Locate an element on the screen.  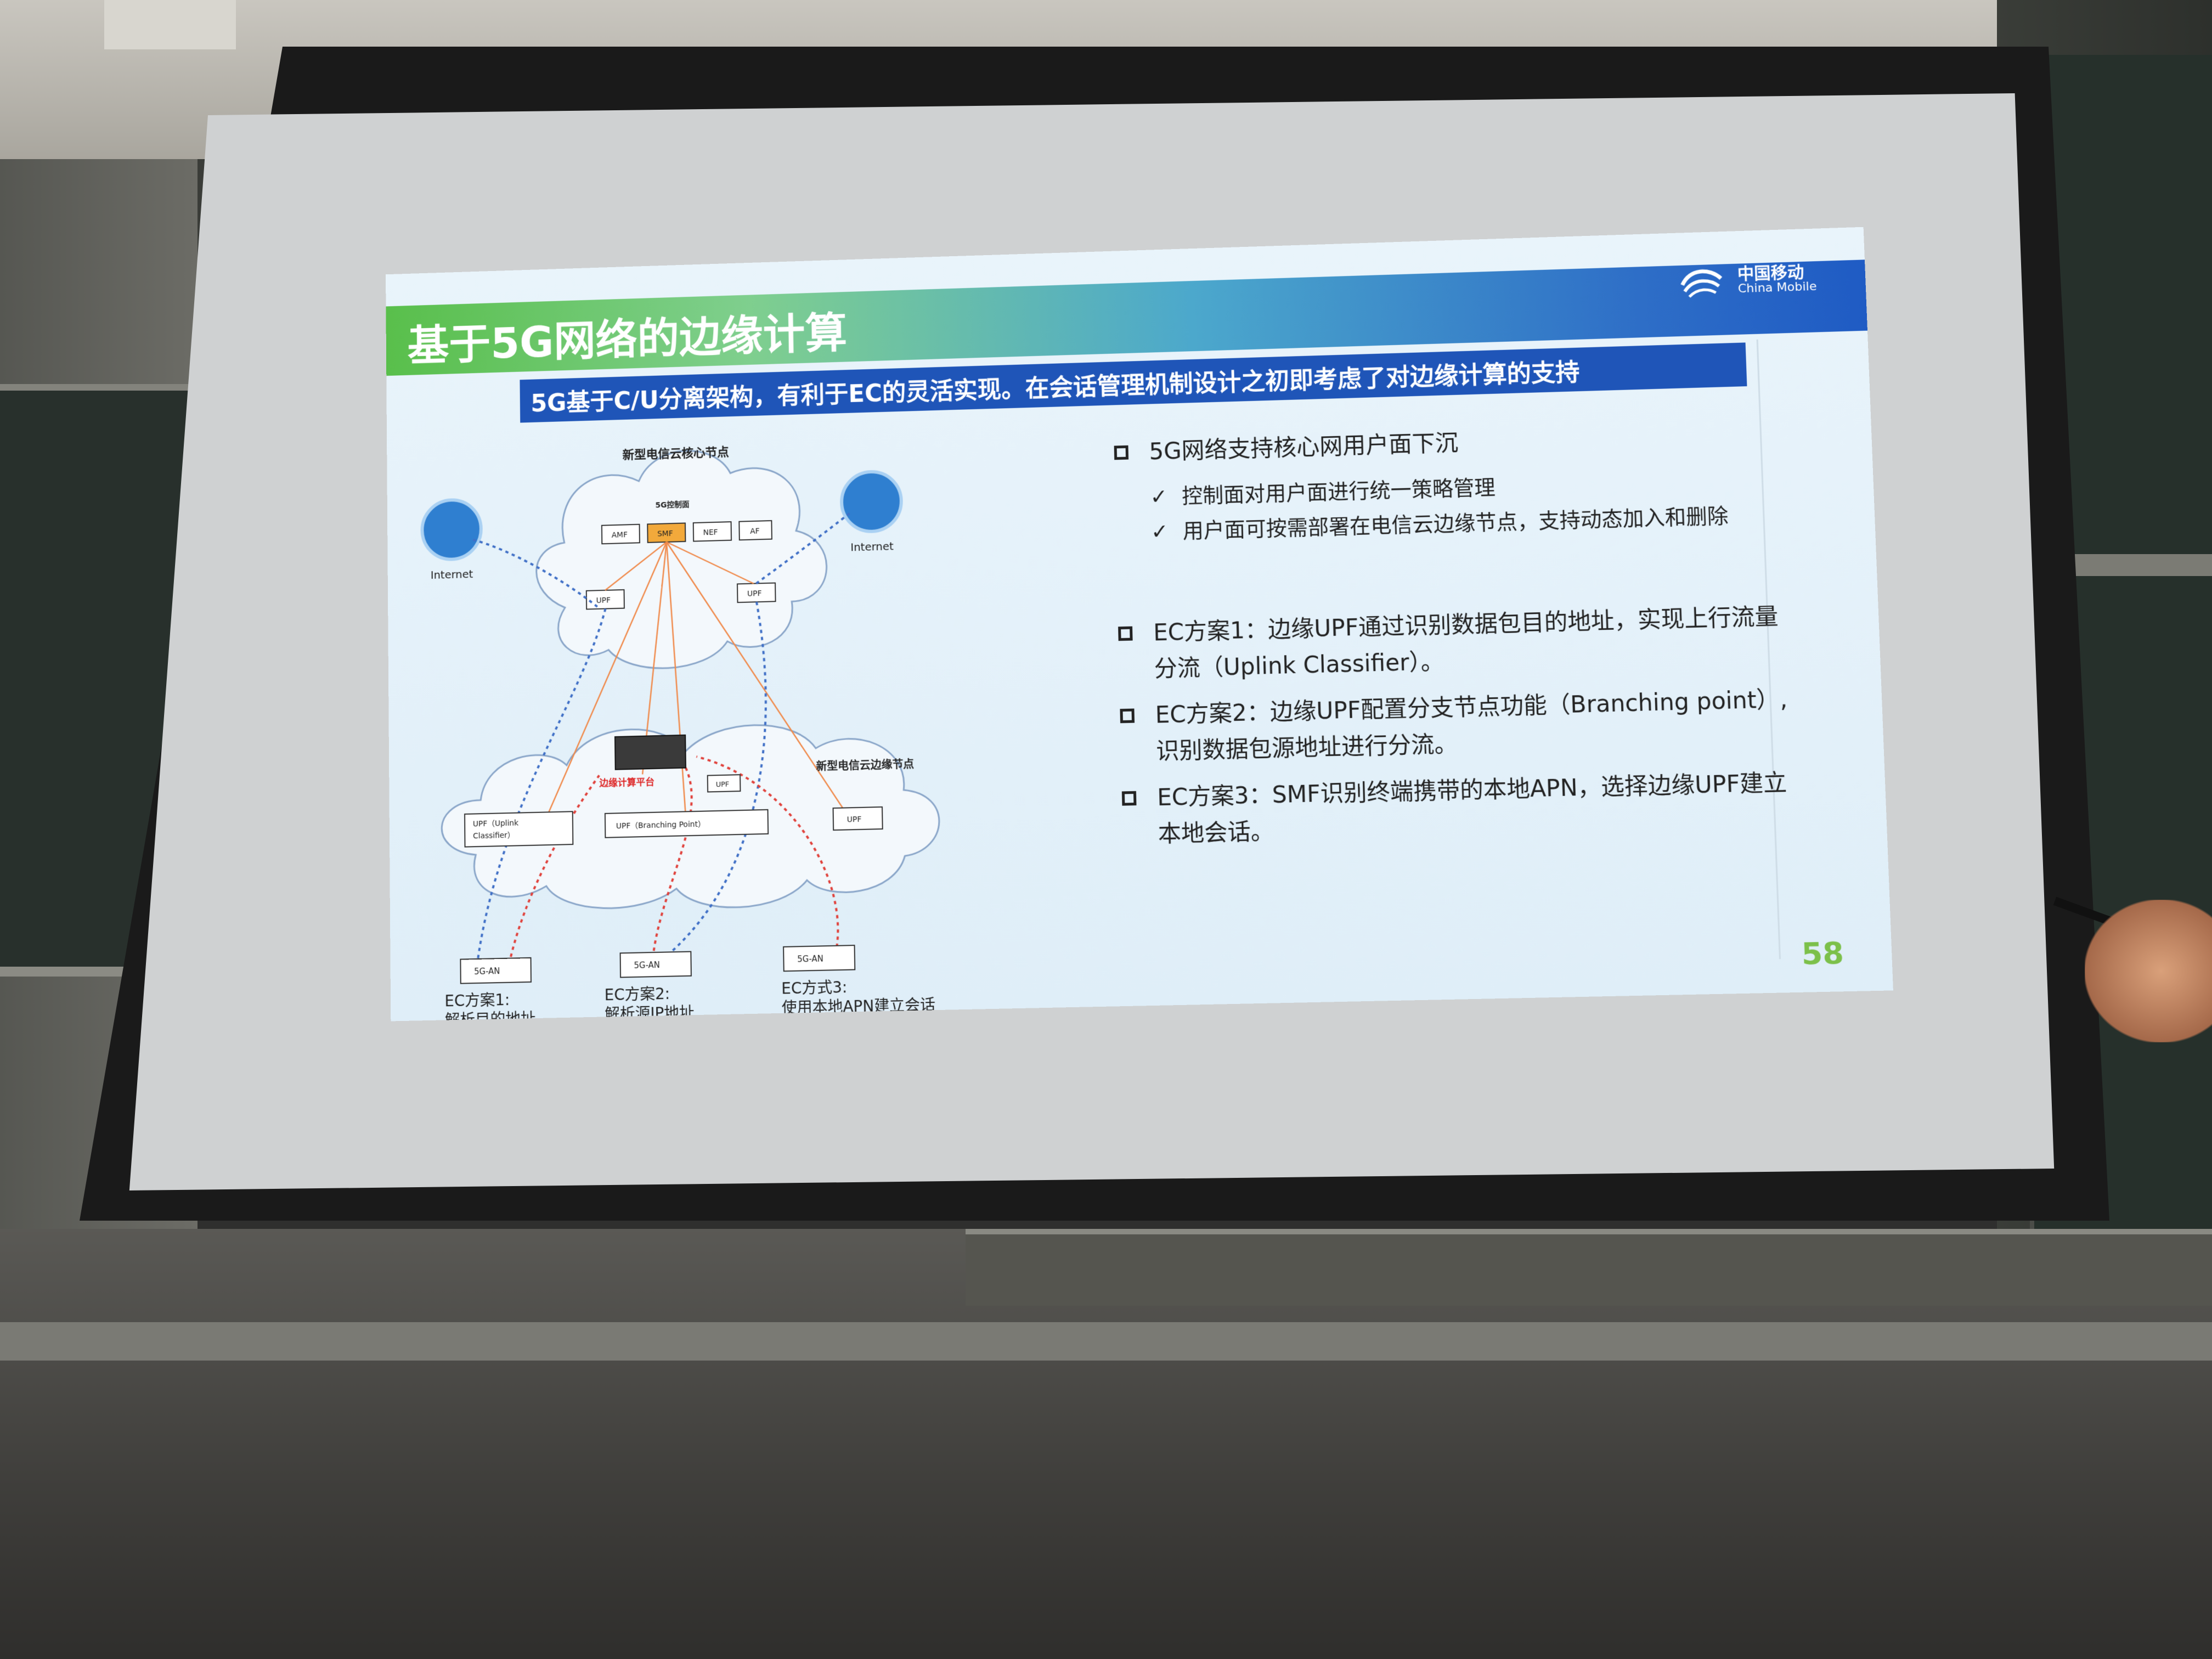
internet-globe-left is located at coordinates (452, 529).